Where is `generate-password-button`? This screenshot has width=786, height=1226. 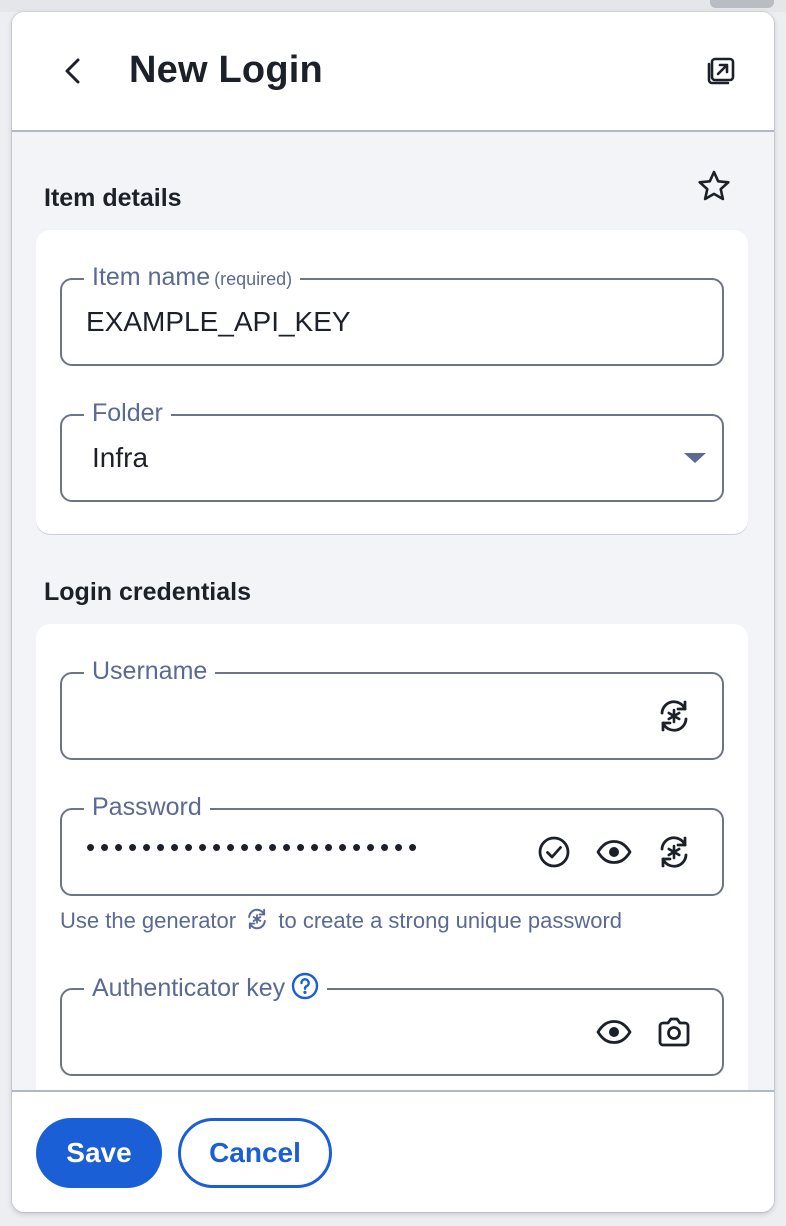 generate-password-button is located at coordinates (674, 852).